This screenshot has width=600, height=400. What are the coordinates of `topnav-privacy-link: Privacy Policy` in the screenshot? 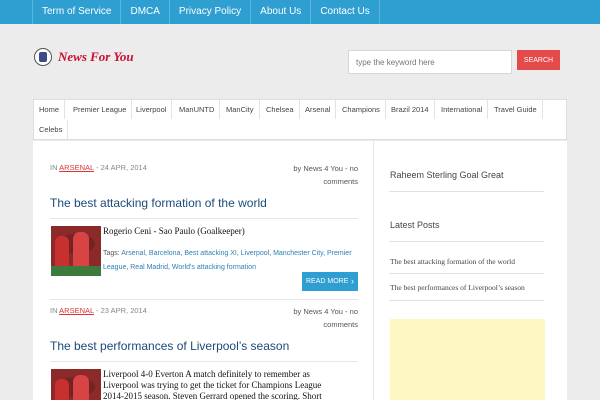 It's located at (209, 12).